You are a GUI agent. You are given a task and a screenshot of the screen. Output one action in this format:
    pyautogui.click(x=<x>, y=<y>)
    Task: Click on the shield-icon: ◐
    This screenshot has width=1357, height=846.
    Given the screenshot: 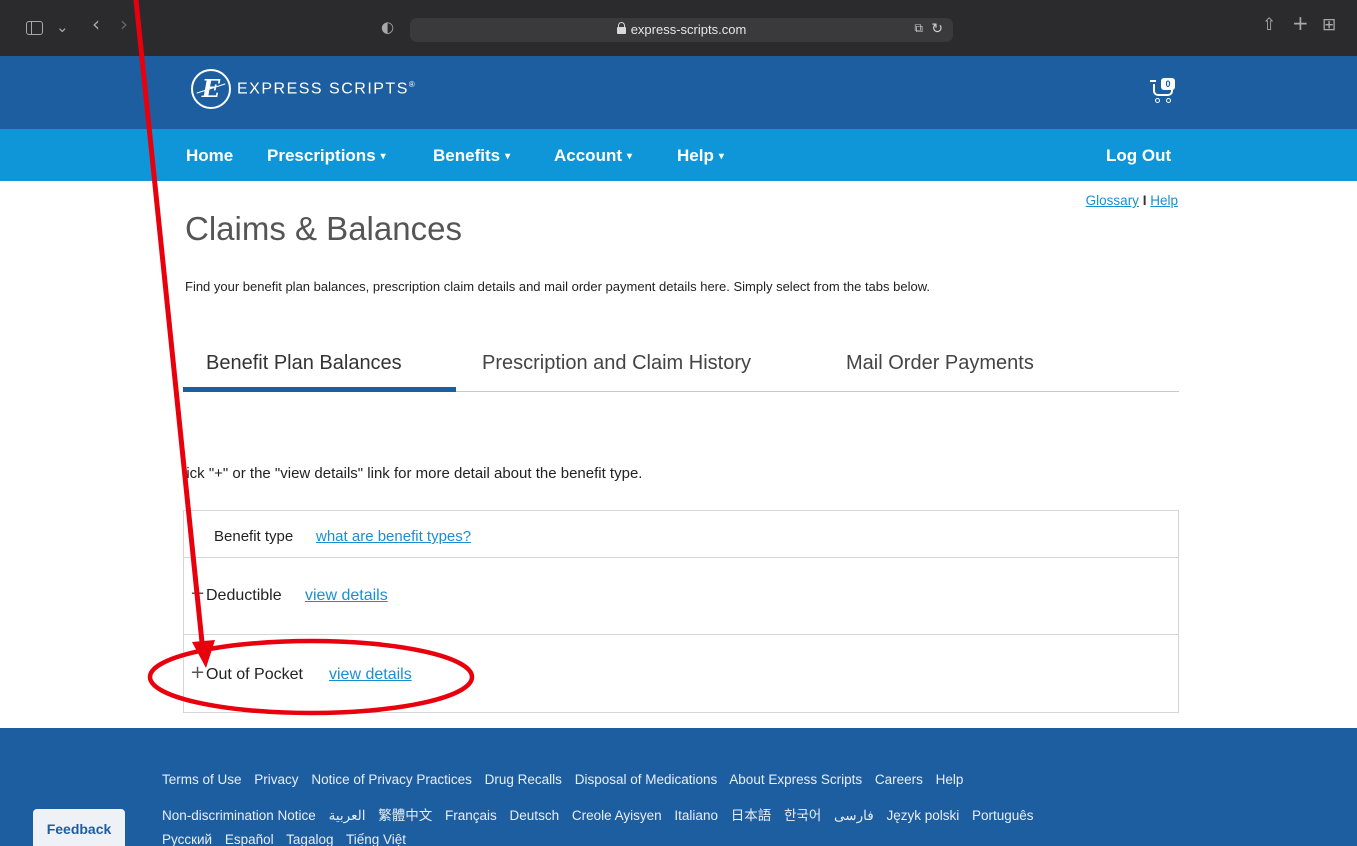 What is the action you would take?
    pyautogui.click(x=387, y=27)
    